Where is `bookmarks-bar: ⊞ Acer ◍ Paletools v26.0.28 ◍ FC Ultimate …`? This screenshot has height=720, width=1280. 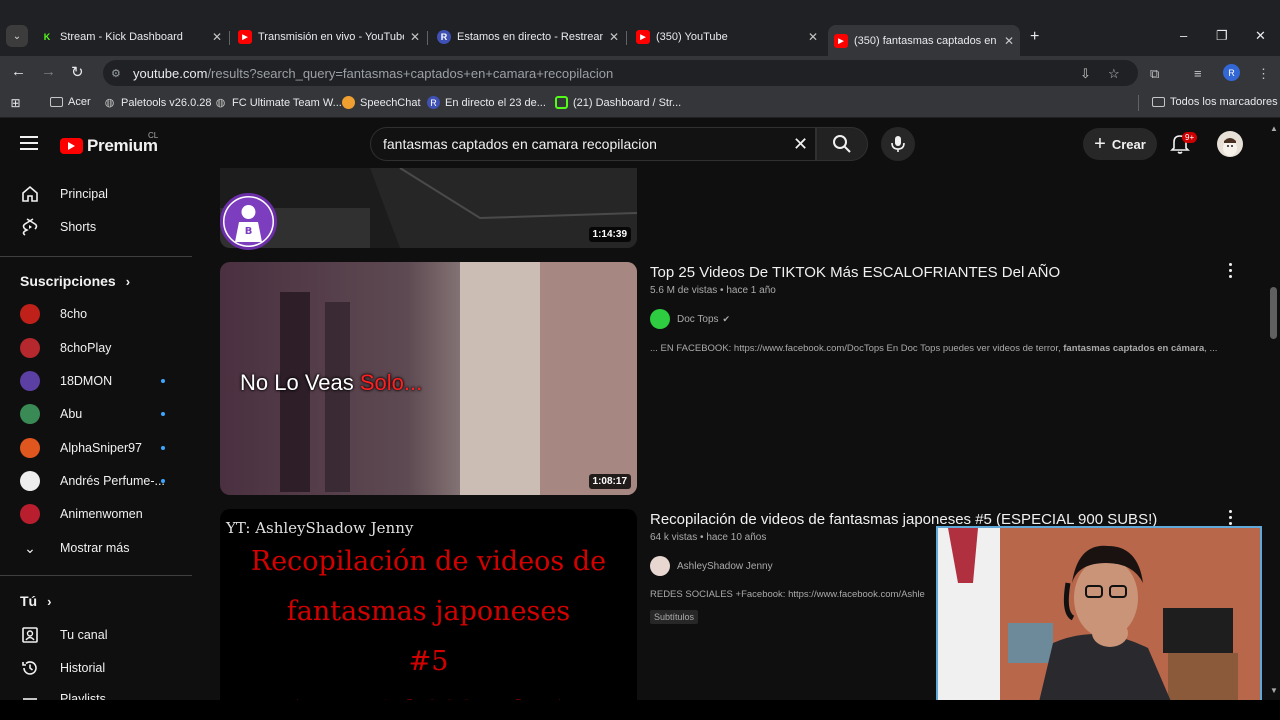
bookmarks-bar: ⊞ Acer ◍ Paletools v26.0.28 ◍ FC Ultimate … is located at coordinates (640, 104).